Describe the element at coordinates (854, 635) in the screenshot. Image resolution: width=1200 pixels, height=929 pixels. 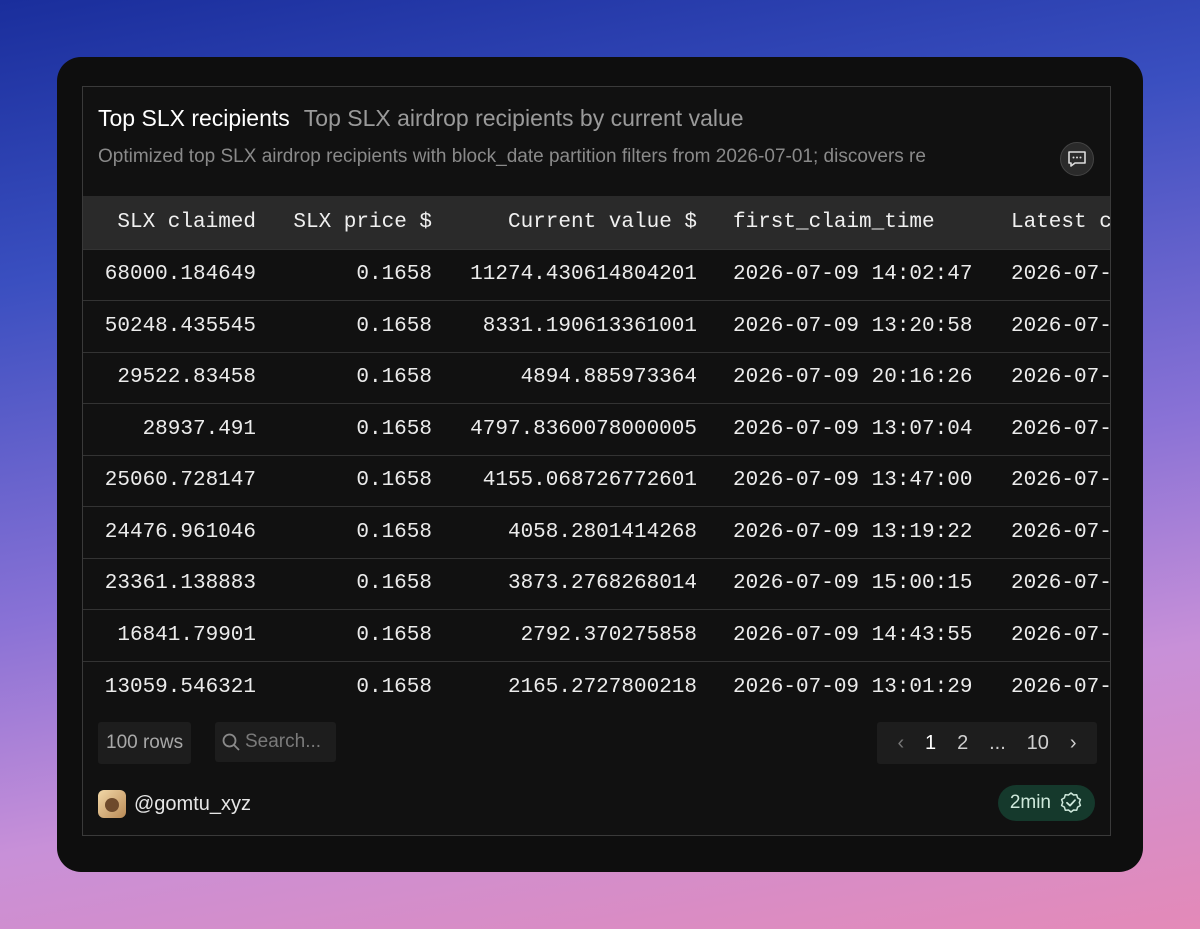
I see `table-cell: 2026-07-09 14:43:55` at that location.